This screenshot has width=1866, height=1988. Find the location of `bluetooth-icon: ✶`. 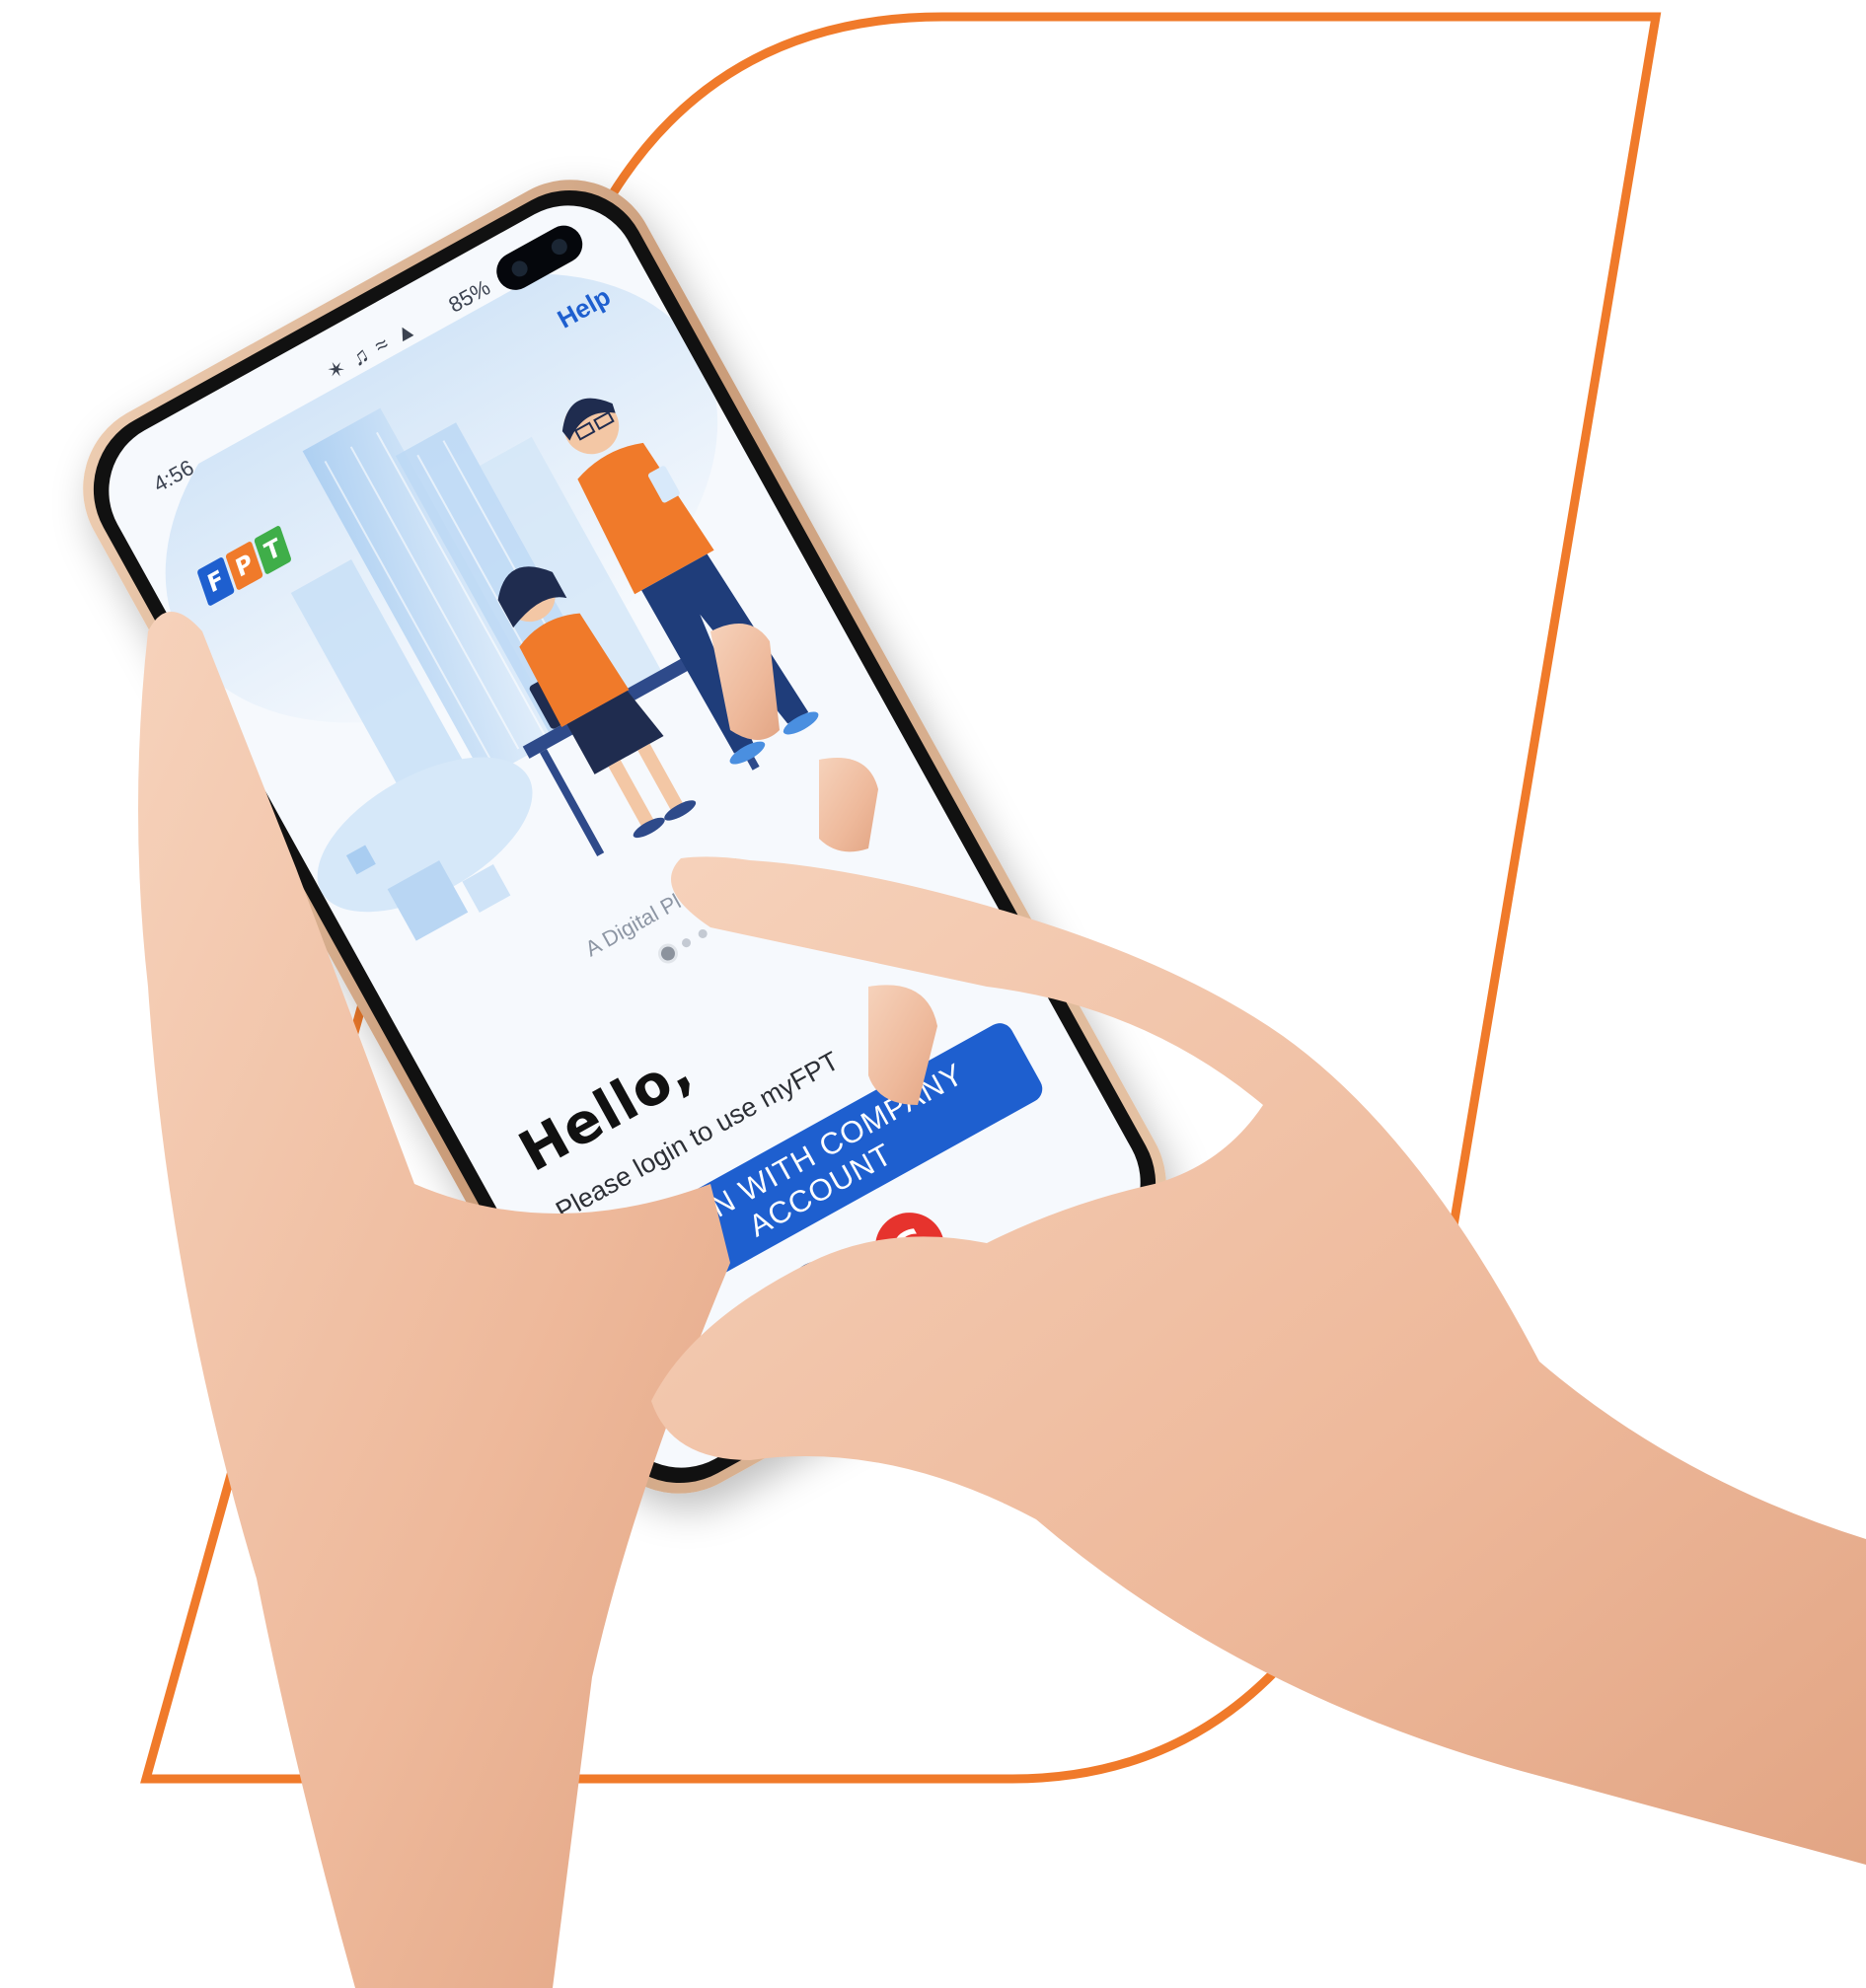

bluetooth-icon: ✶ is located at coordinates (337, 370).